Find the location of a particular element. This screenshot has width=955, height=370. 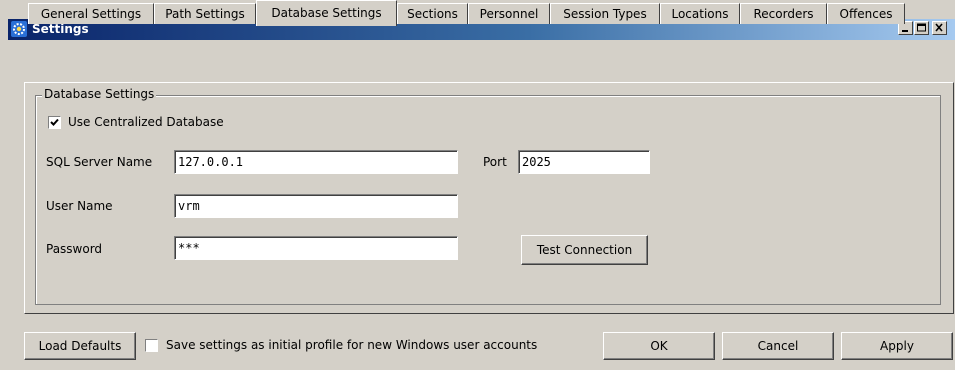

maximize-icon is located at coordinates (921, 27).